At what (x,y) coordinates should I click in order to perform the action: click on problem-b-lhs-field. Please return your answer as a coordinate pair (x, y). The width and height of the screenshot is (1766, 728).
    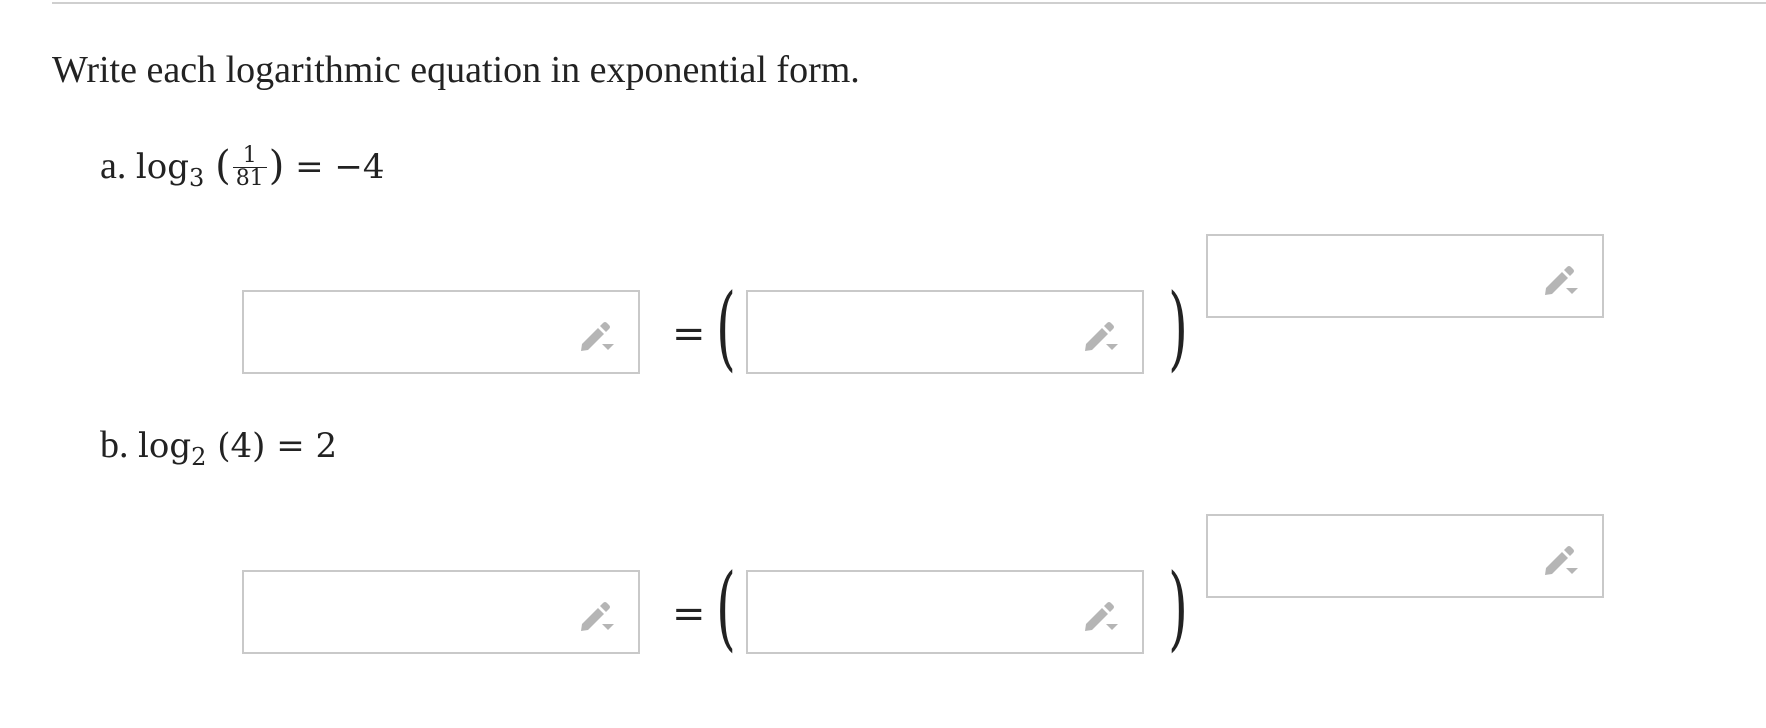
    Looking at the image, I should click on (406, 613).